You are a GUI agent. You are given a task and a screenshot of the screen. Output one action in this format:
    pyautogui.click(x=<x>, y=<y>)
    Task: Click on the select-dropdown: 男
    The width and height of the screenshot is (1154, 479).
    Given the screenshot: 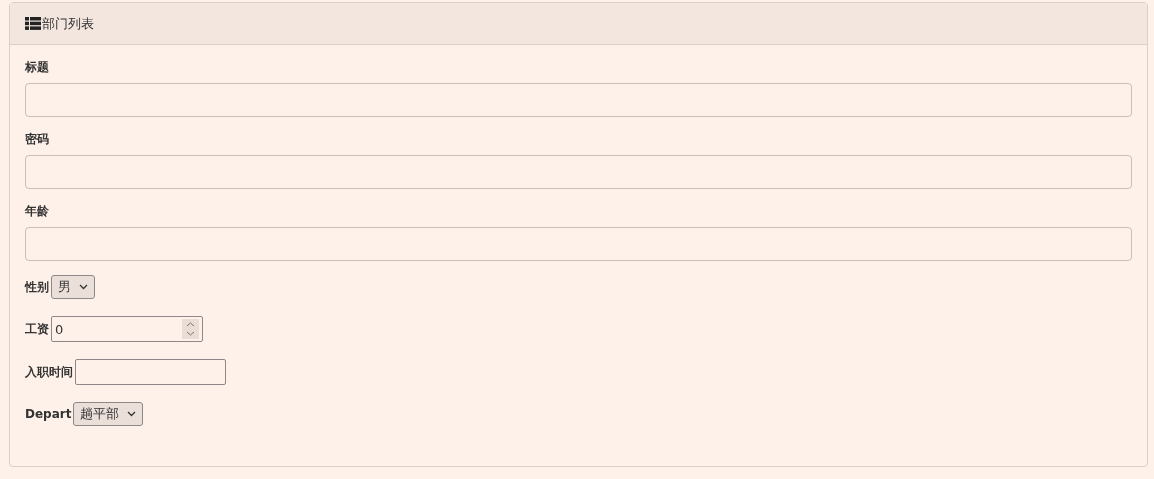 What is the action you would take?
    pyautogui.click(x=73, y=287)
    